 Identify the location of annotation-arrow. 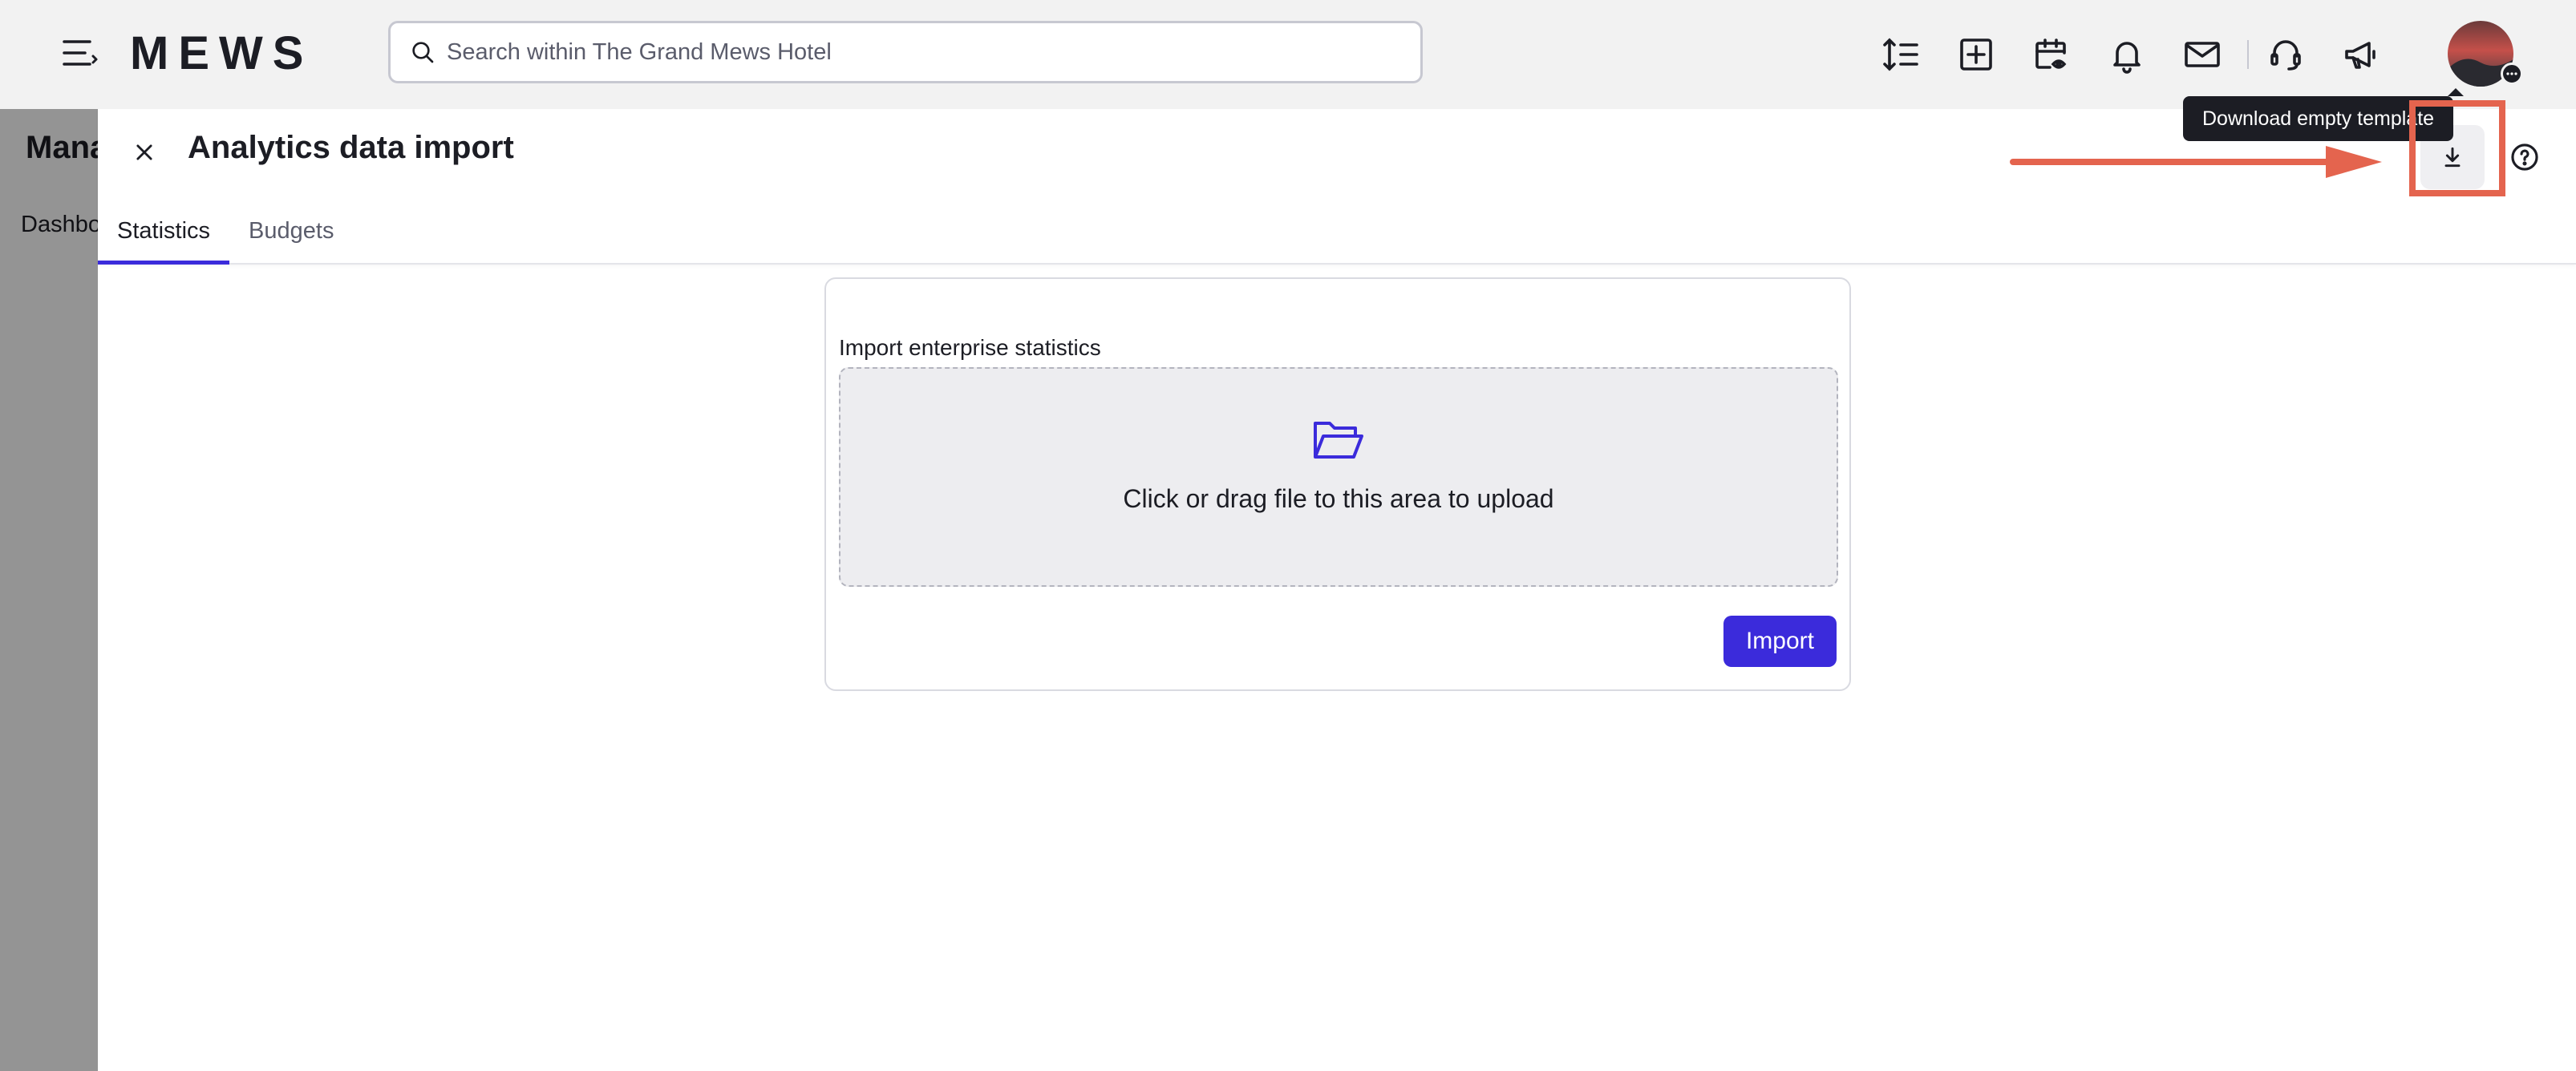
(2196, 162).